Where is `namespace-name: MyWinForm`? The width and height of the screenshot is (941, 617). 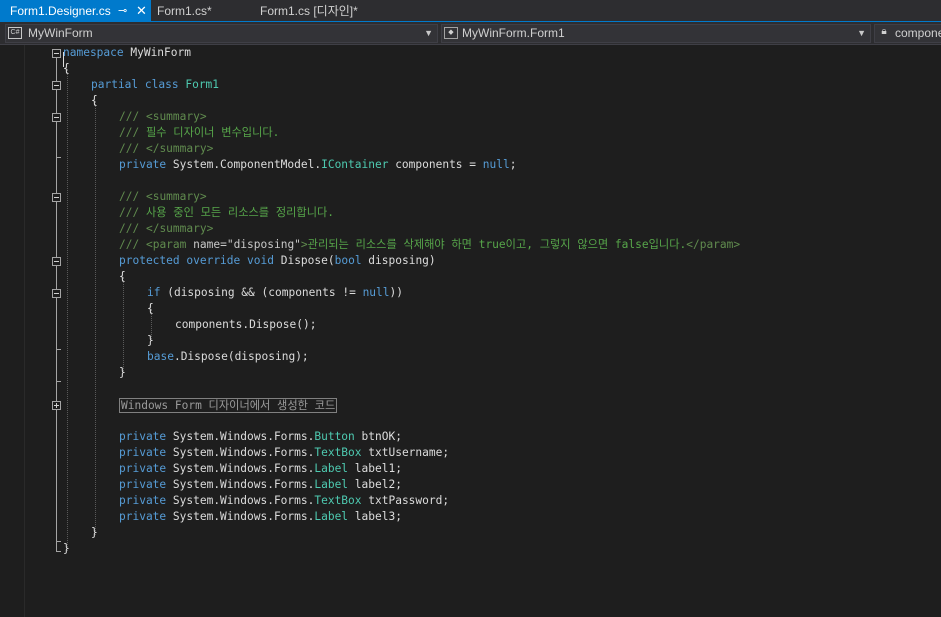
namespace-name: MyWinForm is located at coordinates (157, 52).